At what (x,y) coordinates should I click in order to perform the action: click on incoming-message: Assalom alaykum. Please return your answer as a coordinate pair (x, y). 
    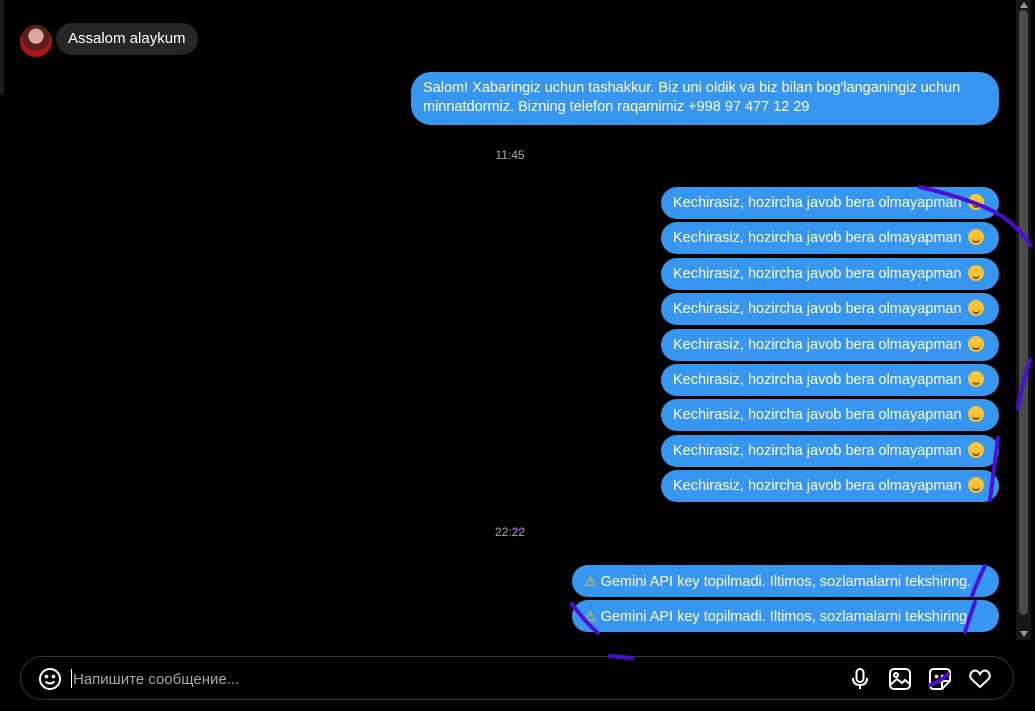
    Looking at the image, I should click on (127, 39).